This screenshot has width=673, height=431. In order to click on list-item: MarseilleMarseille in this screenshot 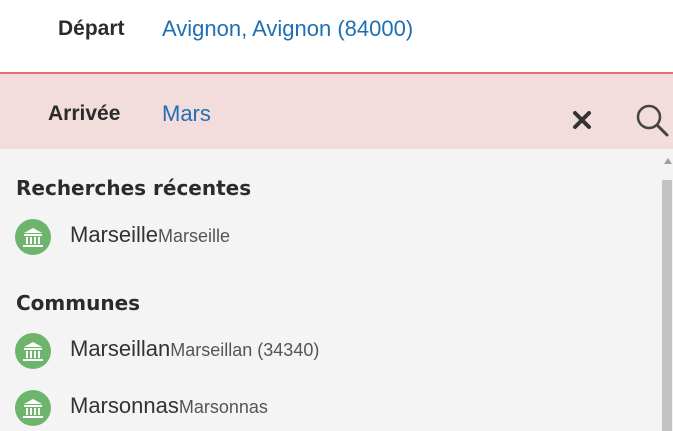, I will do `click(325, 236)`.